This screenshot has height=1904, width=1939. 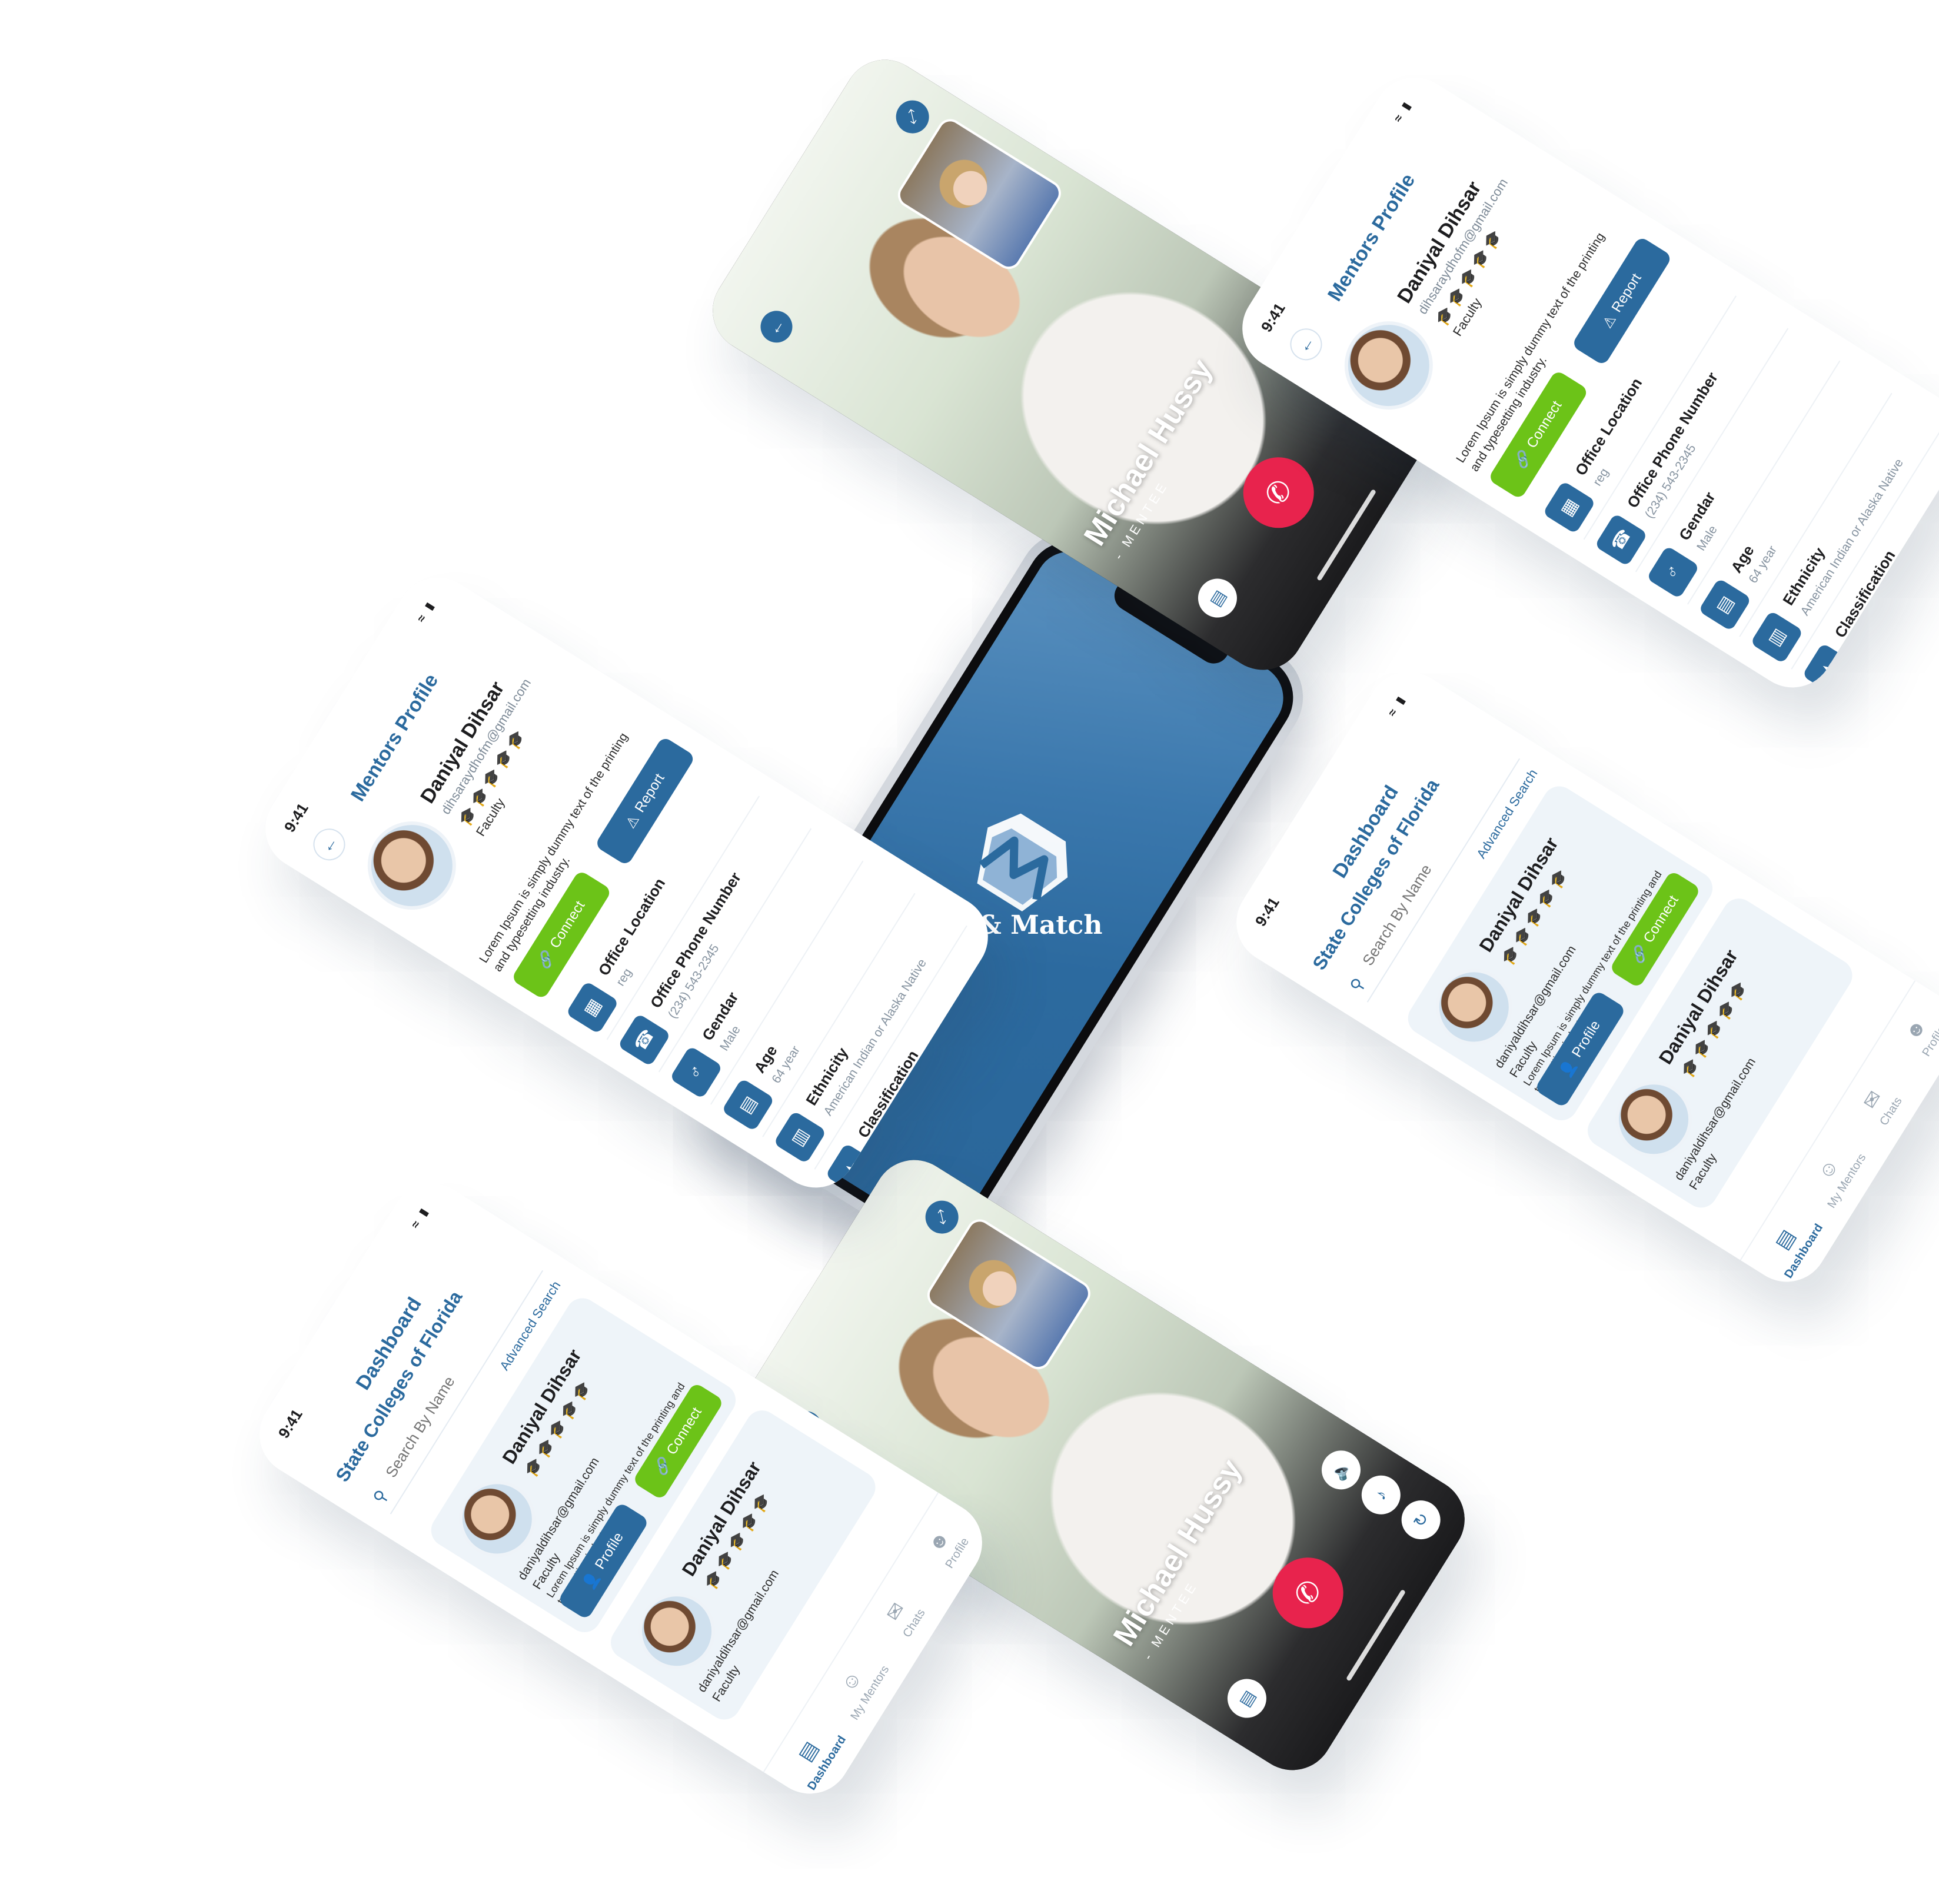 I want to click on switch-camera-button: ↻, so click(x=1421, y=1520).